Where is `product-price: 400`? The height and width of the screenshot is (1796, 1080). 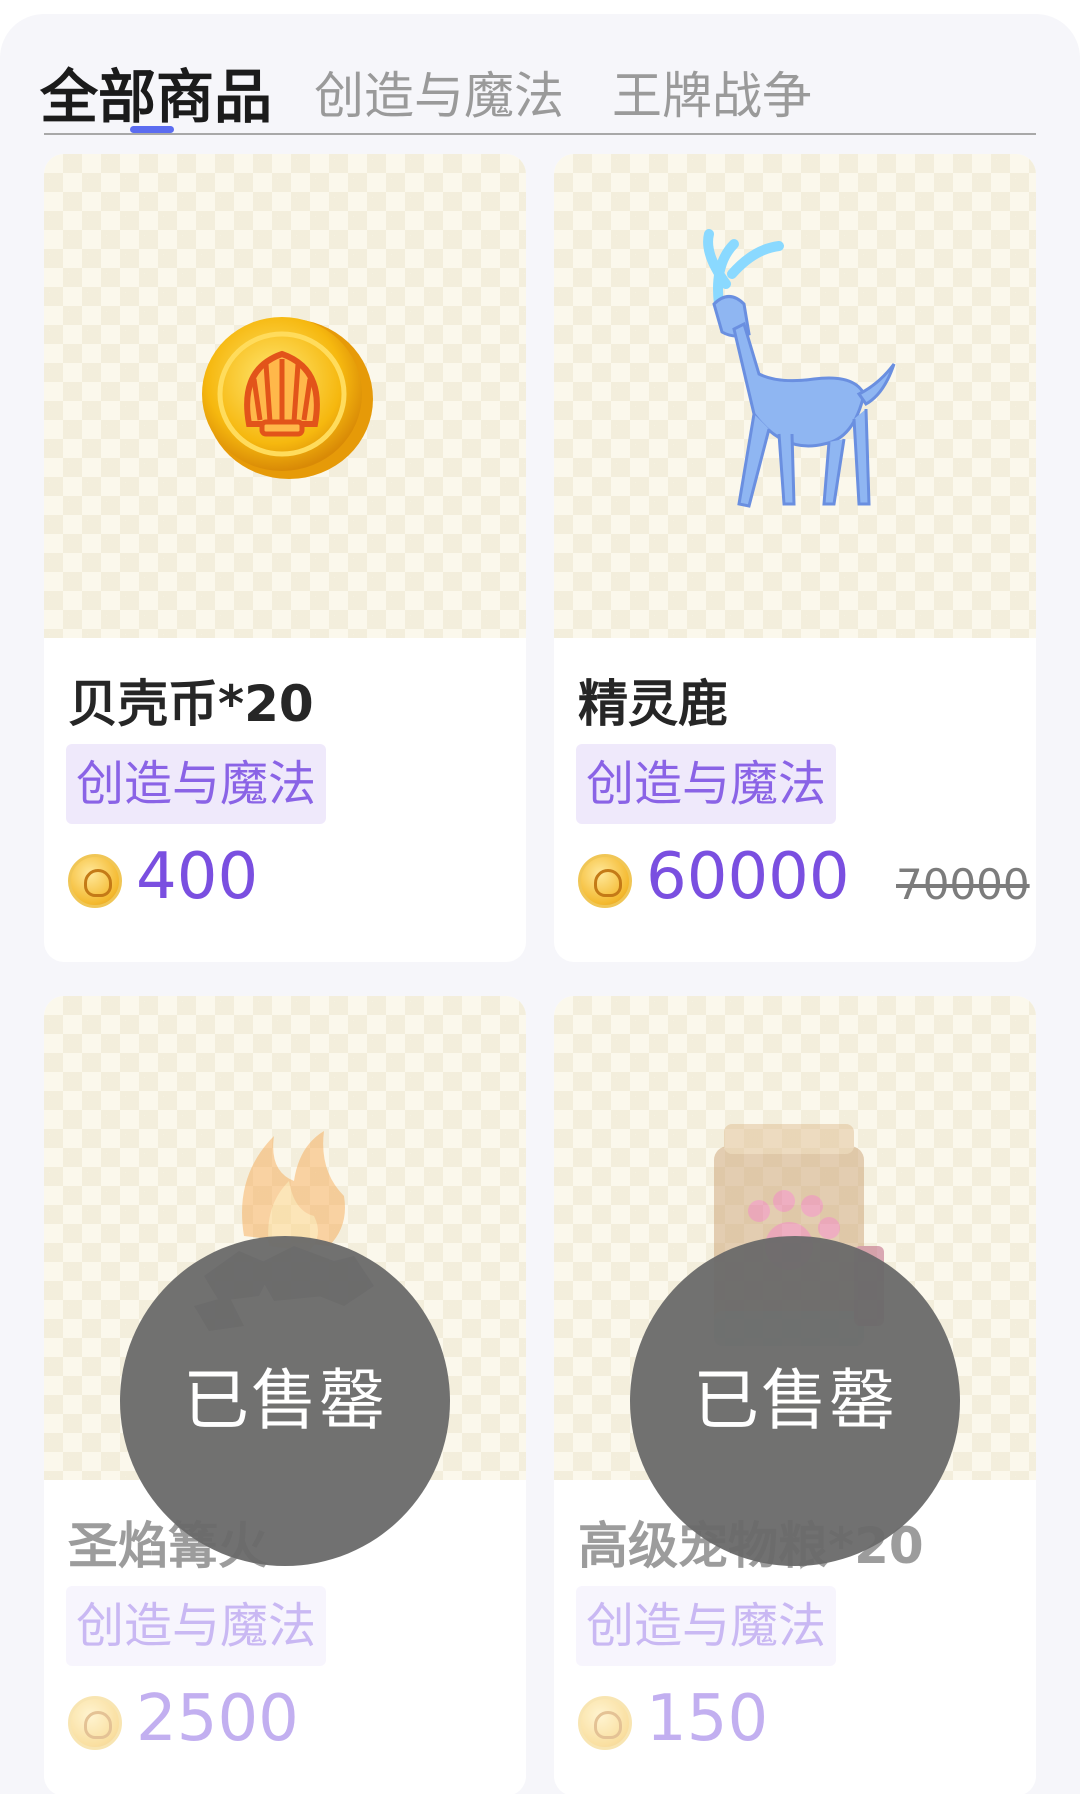
product-price: 400 is located at coordinates (197, 877).